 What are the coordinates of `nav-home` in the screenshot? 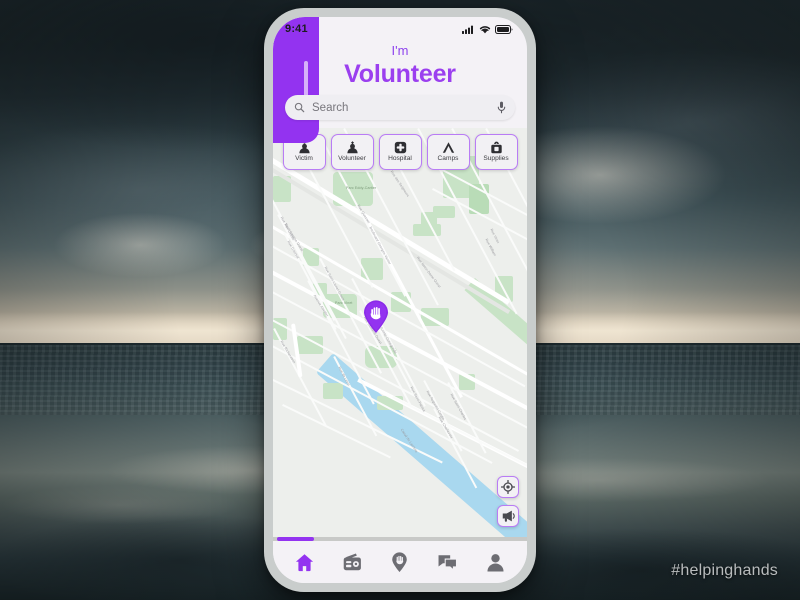 It's located at (305, 562).